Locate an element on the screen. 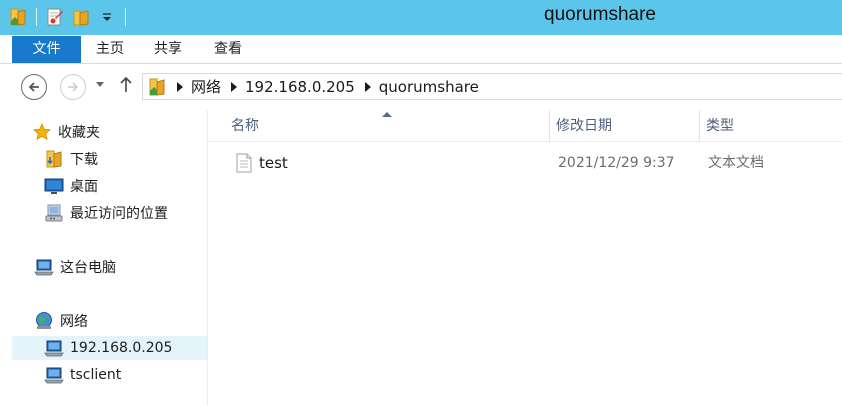 The height and width of the screenshot is (405, 842). nav-item-tsclient: tsclient is located at coordinates (82, 375).